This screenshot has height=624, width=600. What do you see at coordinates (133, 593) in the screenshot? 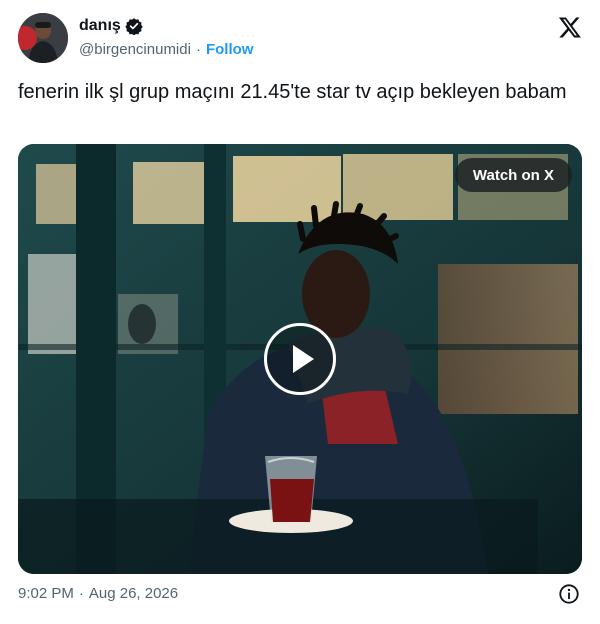
I see `tweet-date: Aug 26, 2026` at bounding box center [133, 593].